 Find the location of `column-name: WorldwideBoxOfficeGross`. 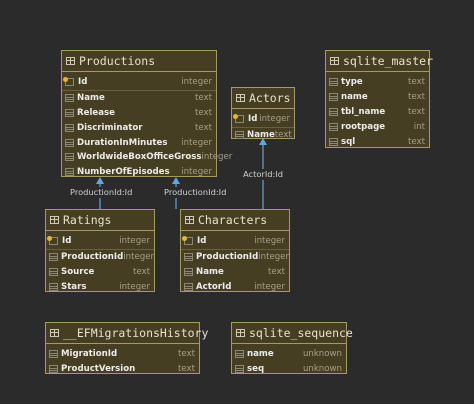

column-name: WorldwideBoxOfficeGross is located at coordinates (139, 157).